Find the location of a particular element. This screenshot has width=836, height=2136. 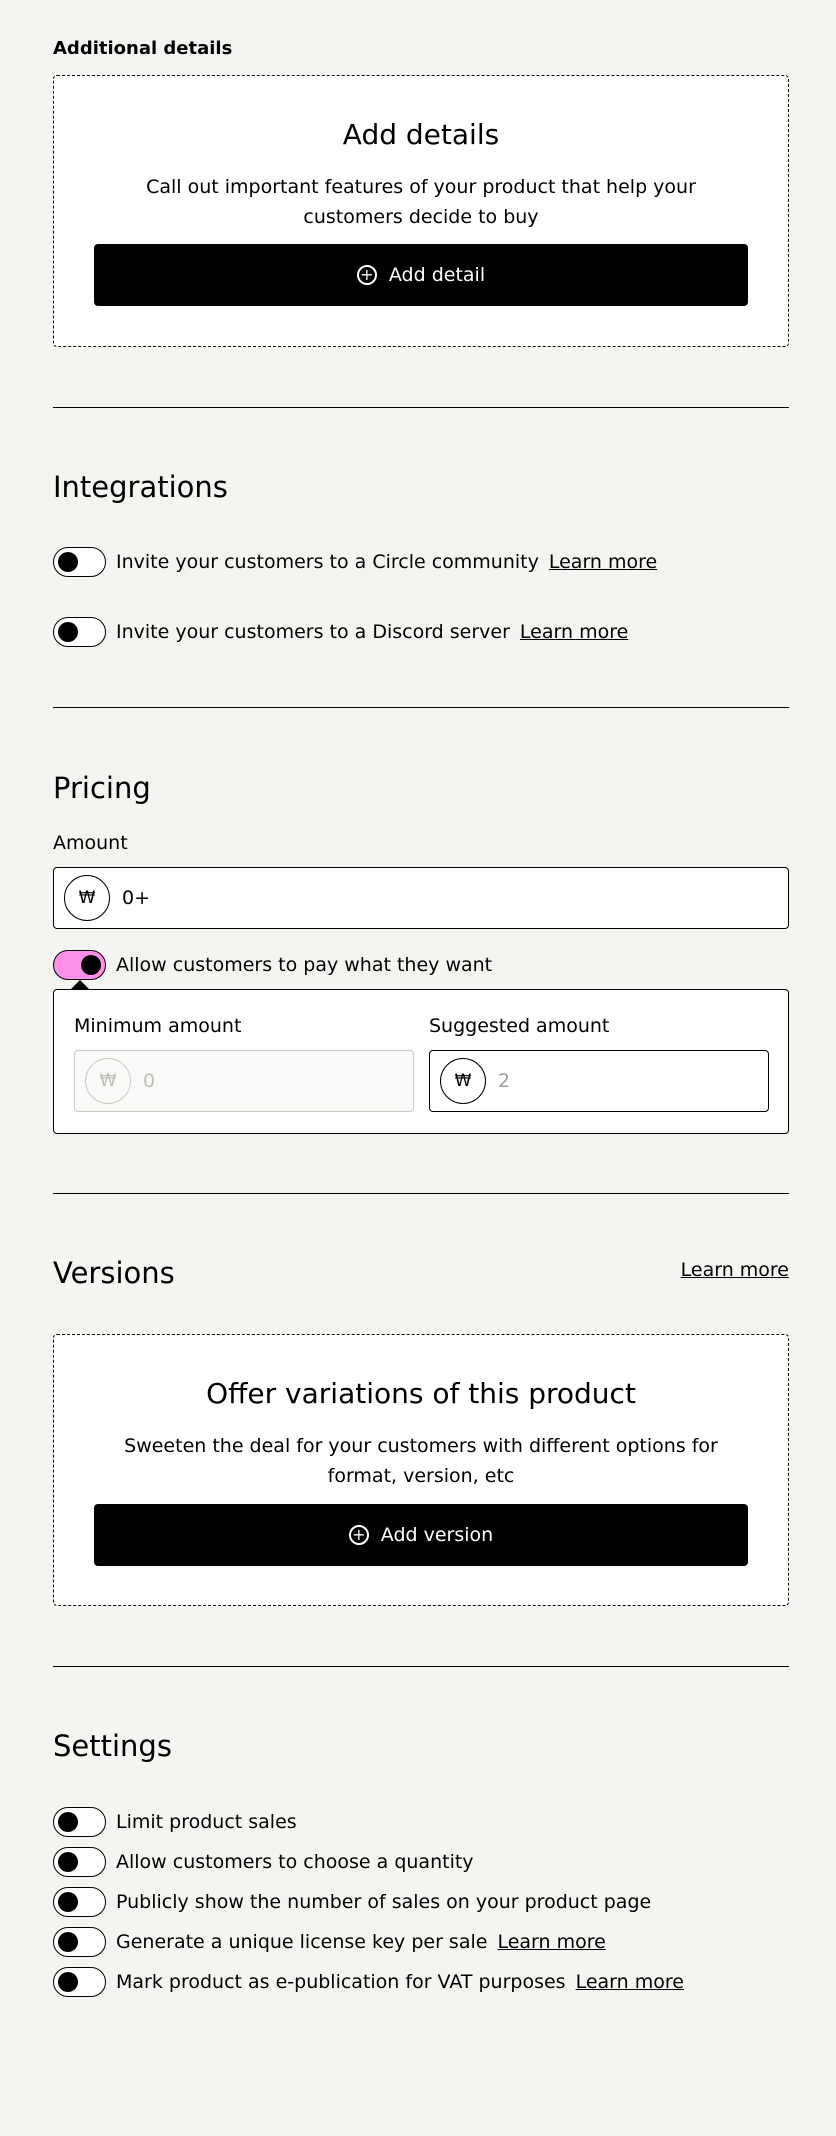

pwyw-panel: Minimum amount ₩ 0 Suggested amount ₩ 2 is located at coordinates (421, 1057).